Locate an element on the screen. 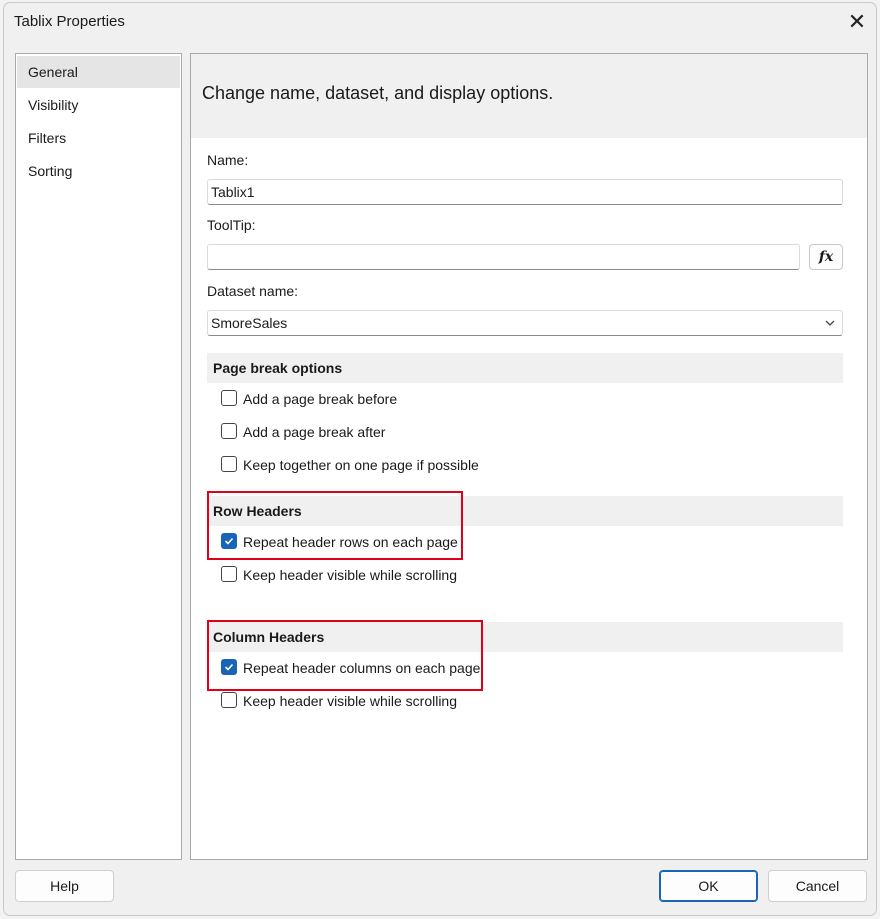  row-headers-highlight-box is located at coordinates (335, 525).